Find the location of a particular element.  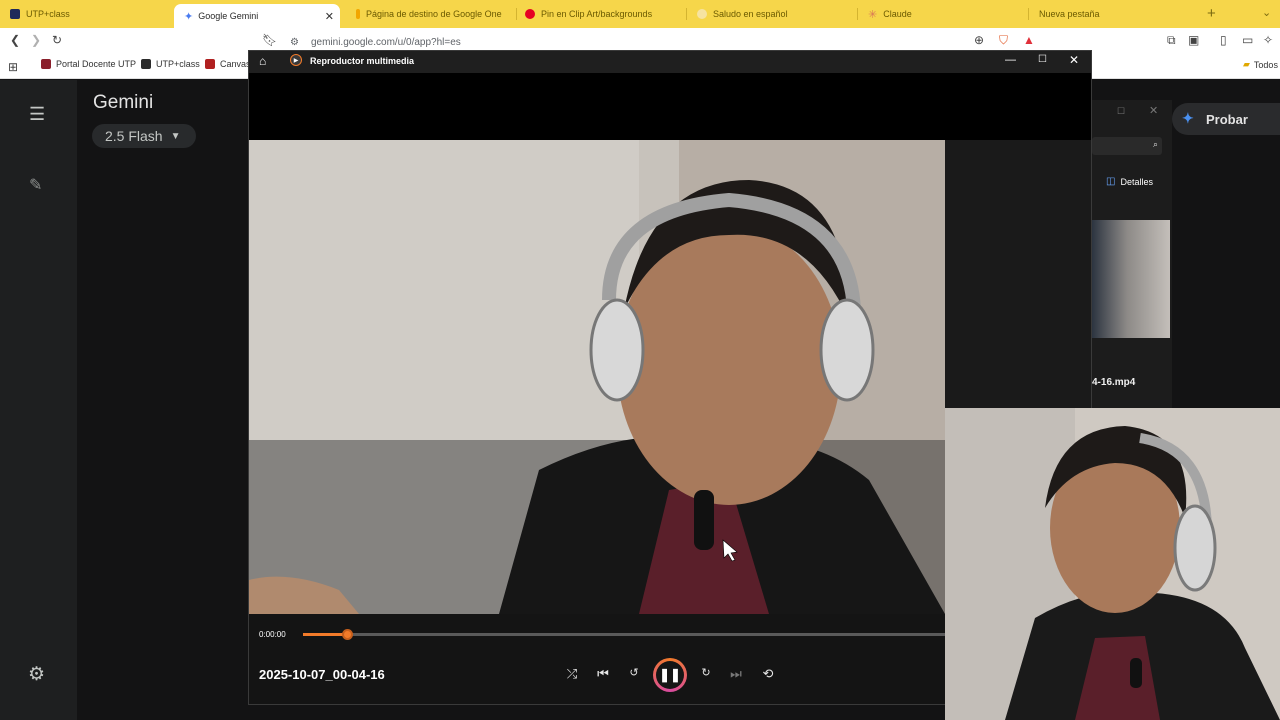

new-tab-button: + is located at coordinates (1211, 13).